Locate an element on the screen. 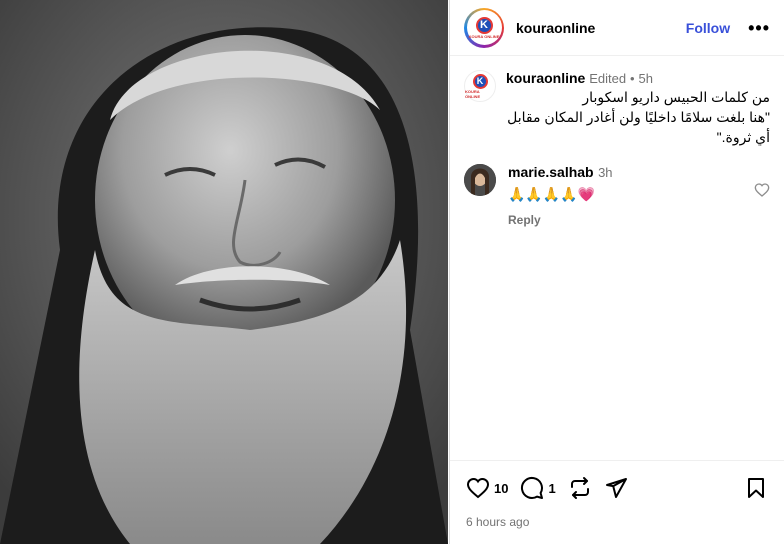  post-timestamp: 6 hours ago is located at coordinates (617, 522).